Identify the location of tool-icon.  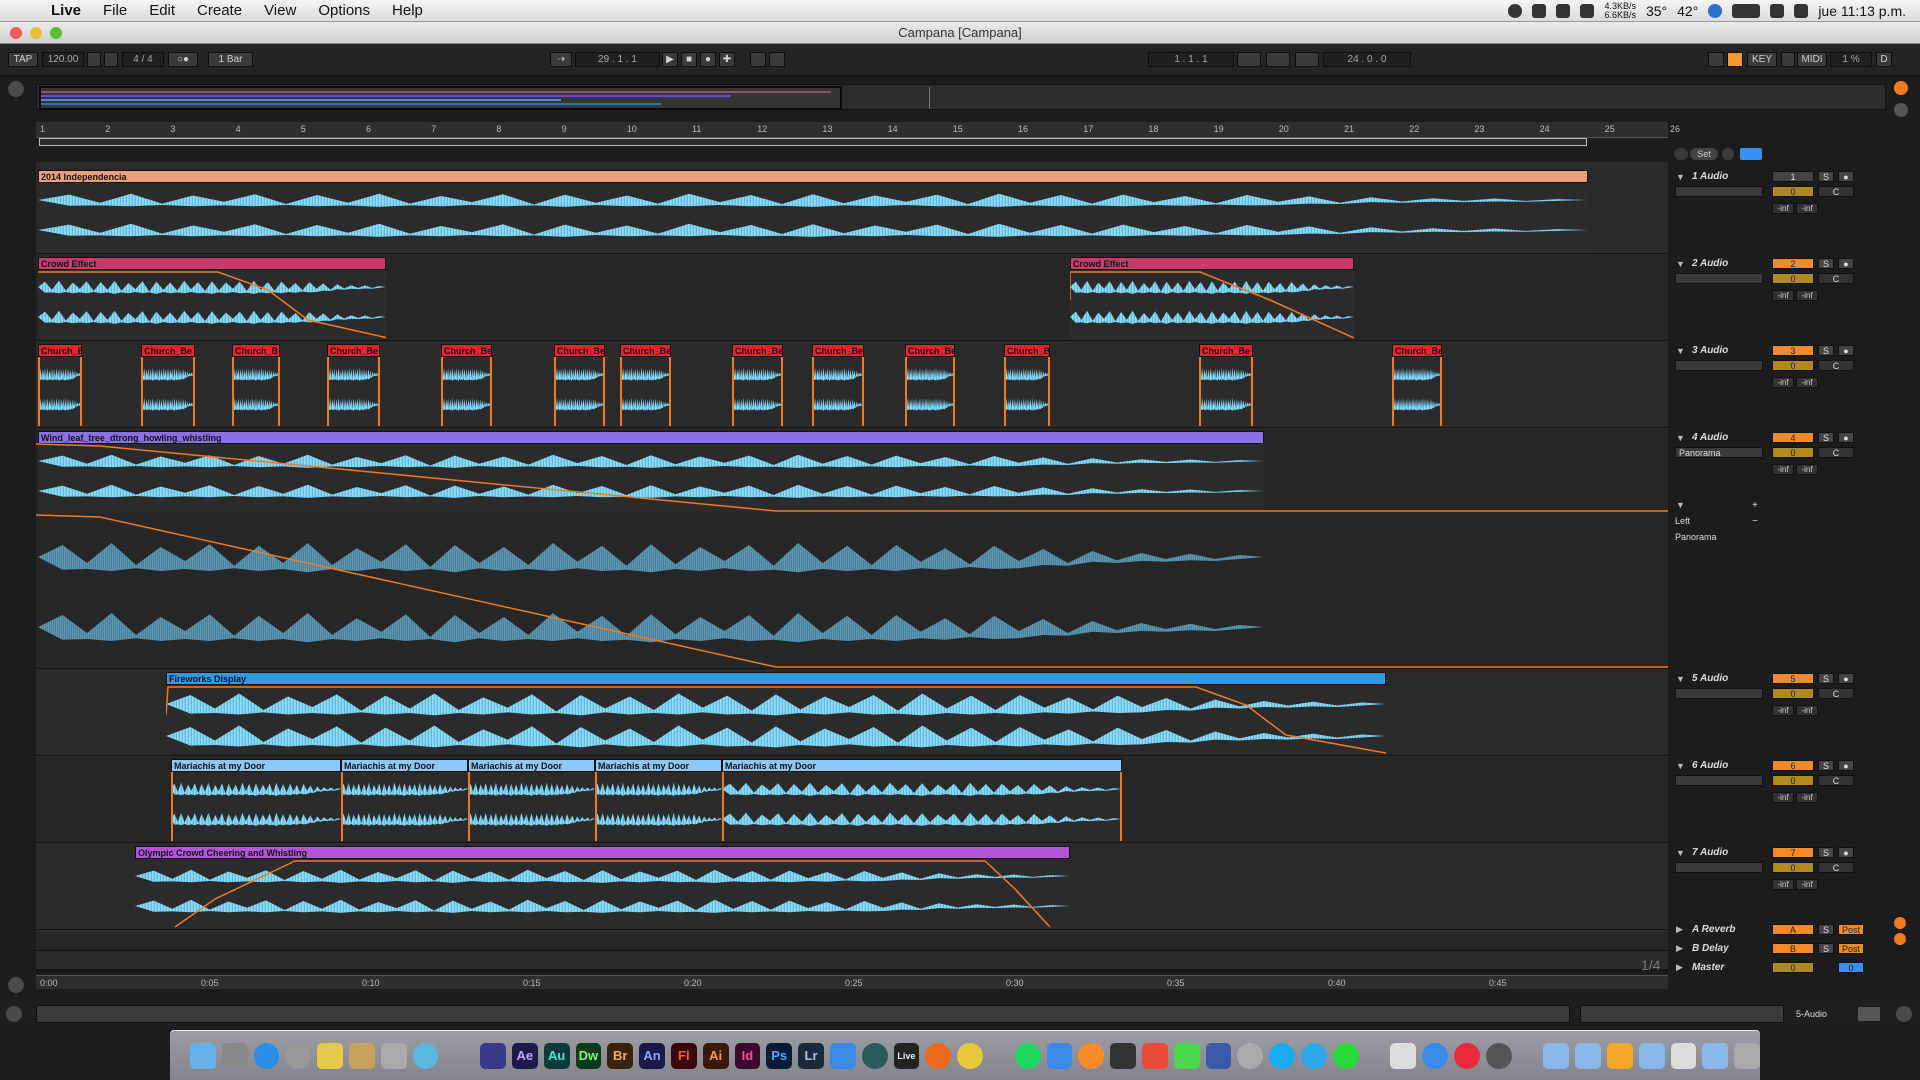
(1186, 1055).